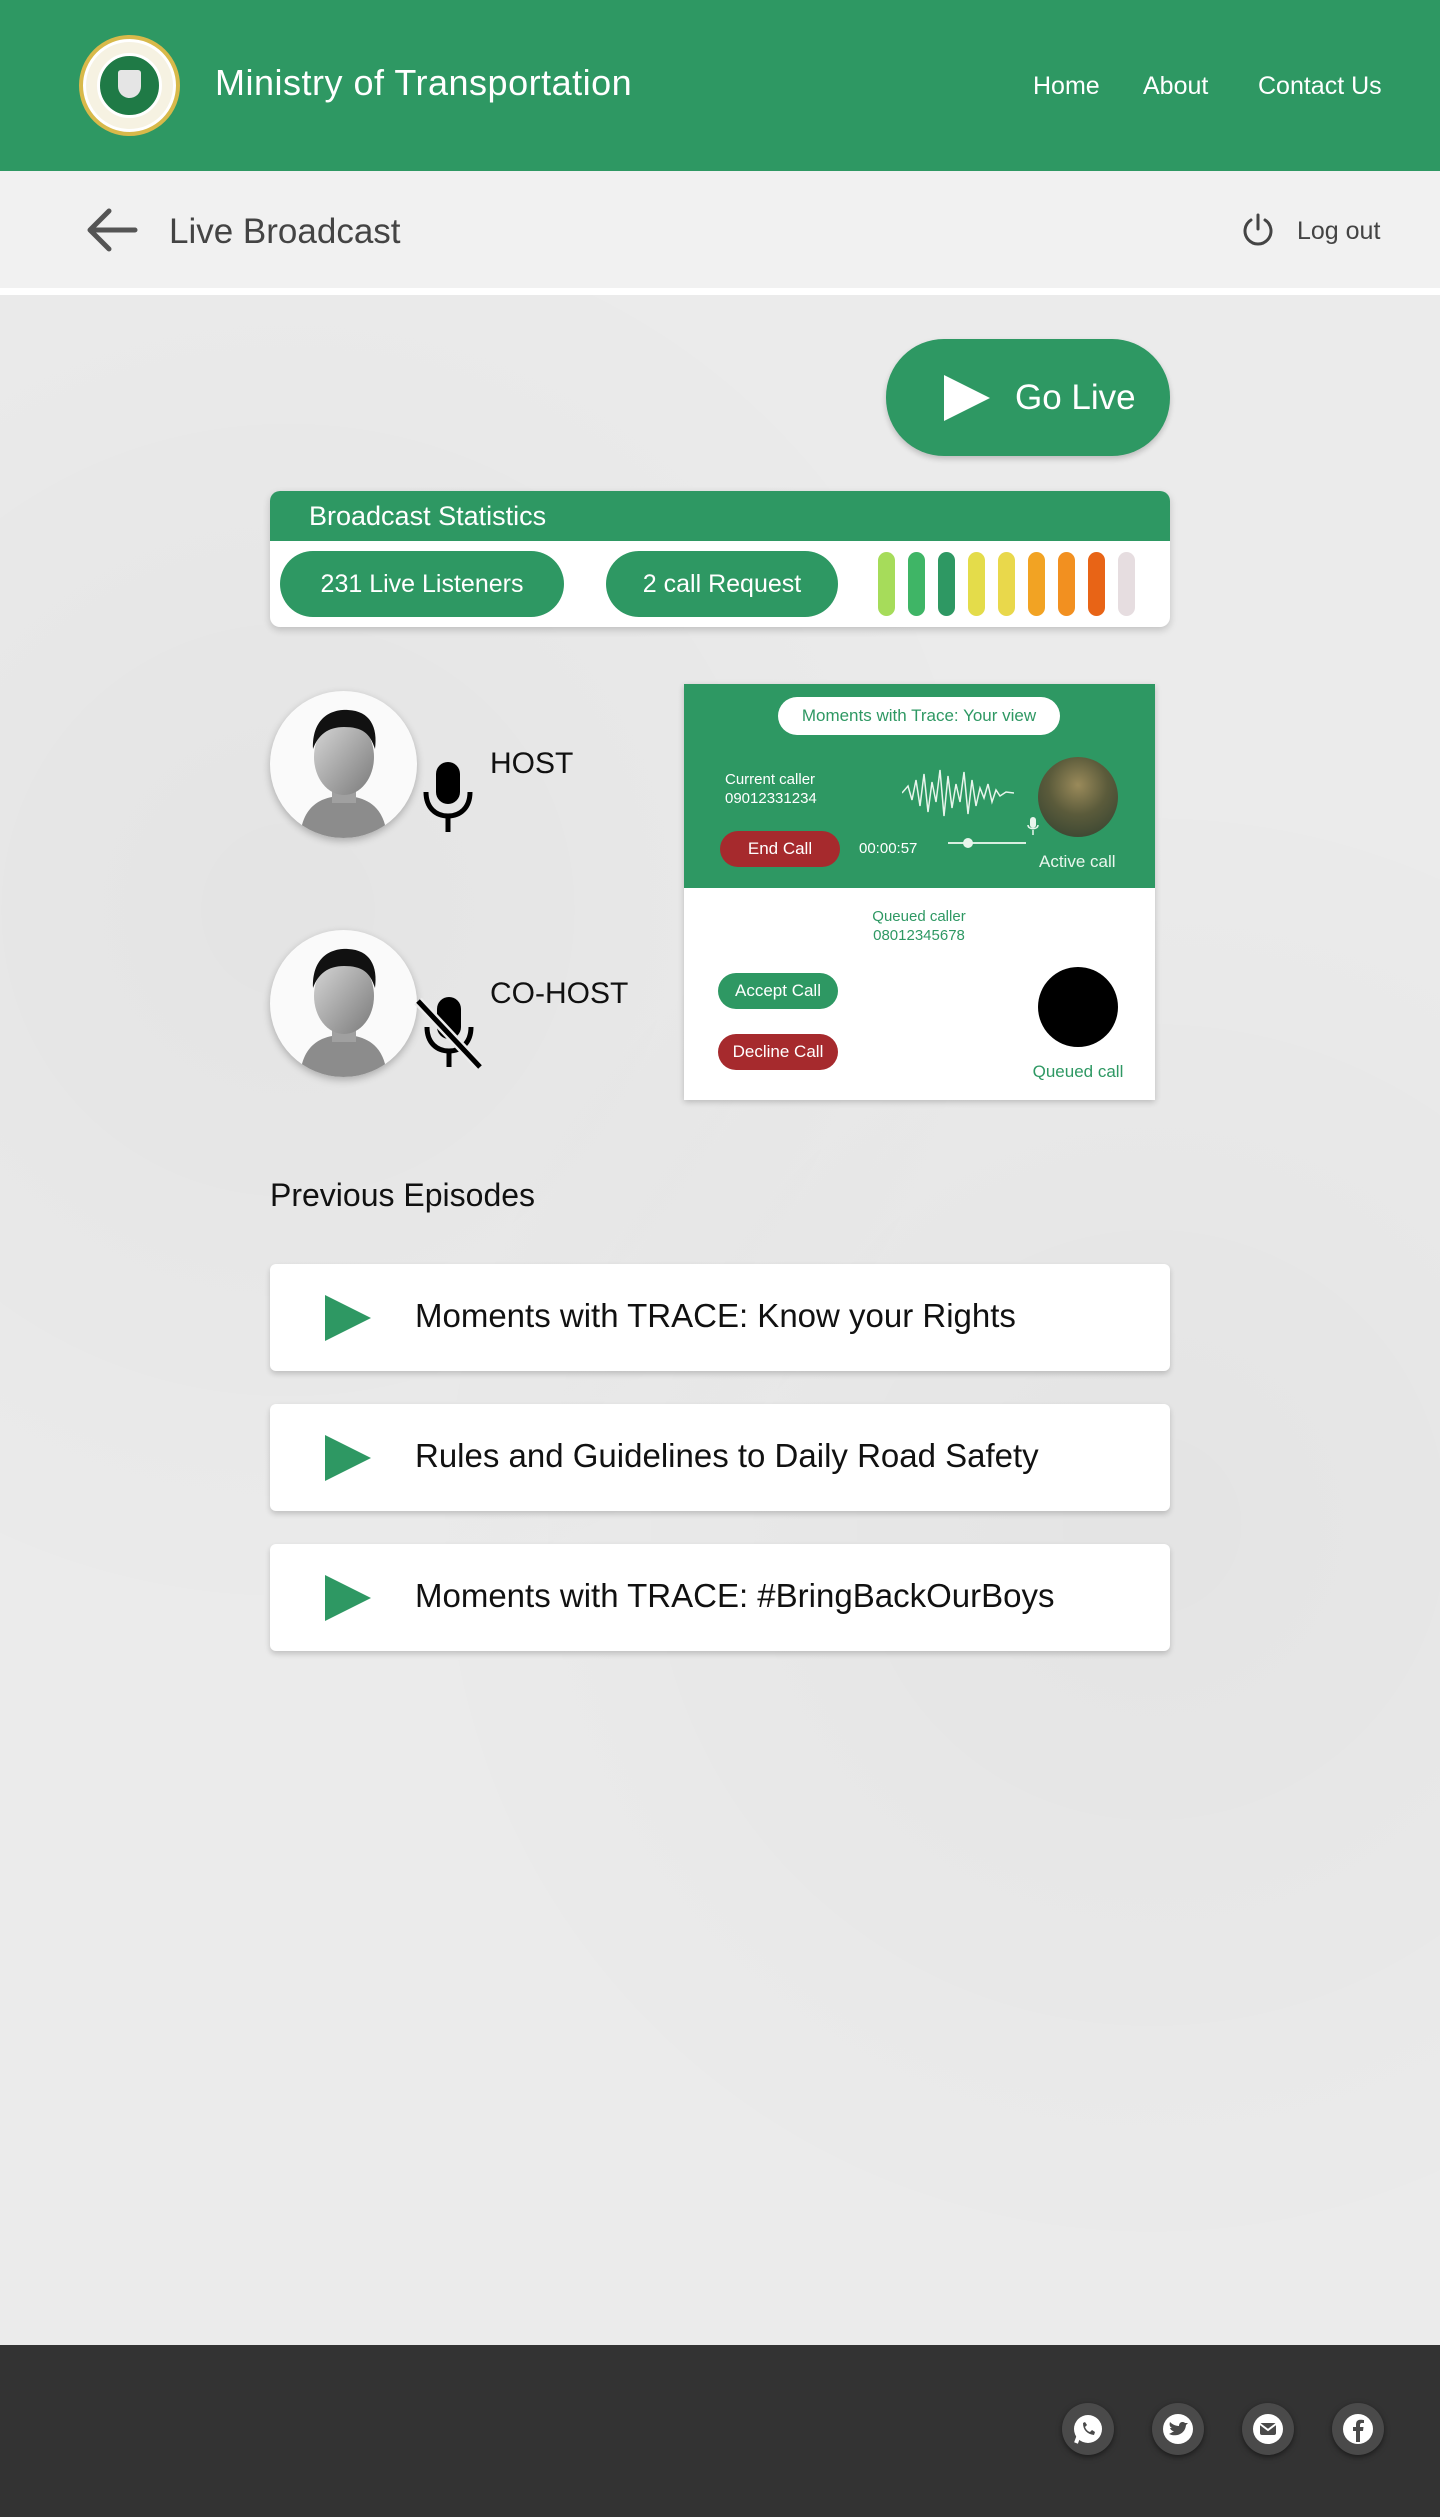 This screenshot has width=1440, height=2517. Describe the element at coordinates (778, 991) in the screenshot. I see `accept-call-button: Accept Call` at that location.